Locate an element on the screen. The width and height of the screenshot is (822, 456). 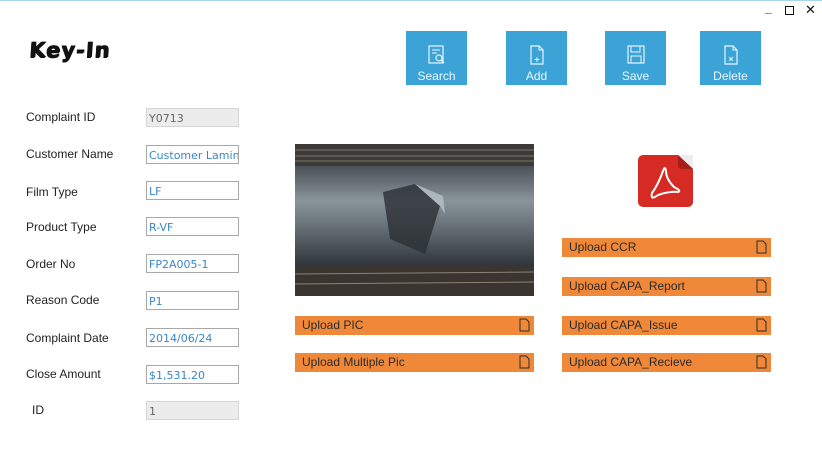
add-button-label: Add is located at coordinates (536, 76).